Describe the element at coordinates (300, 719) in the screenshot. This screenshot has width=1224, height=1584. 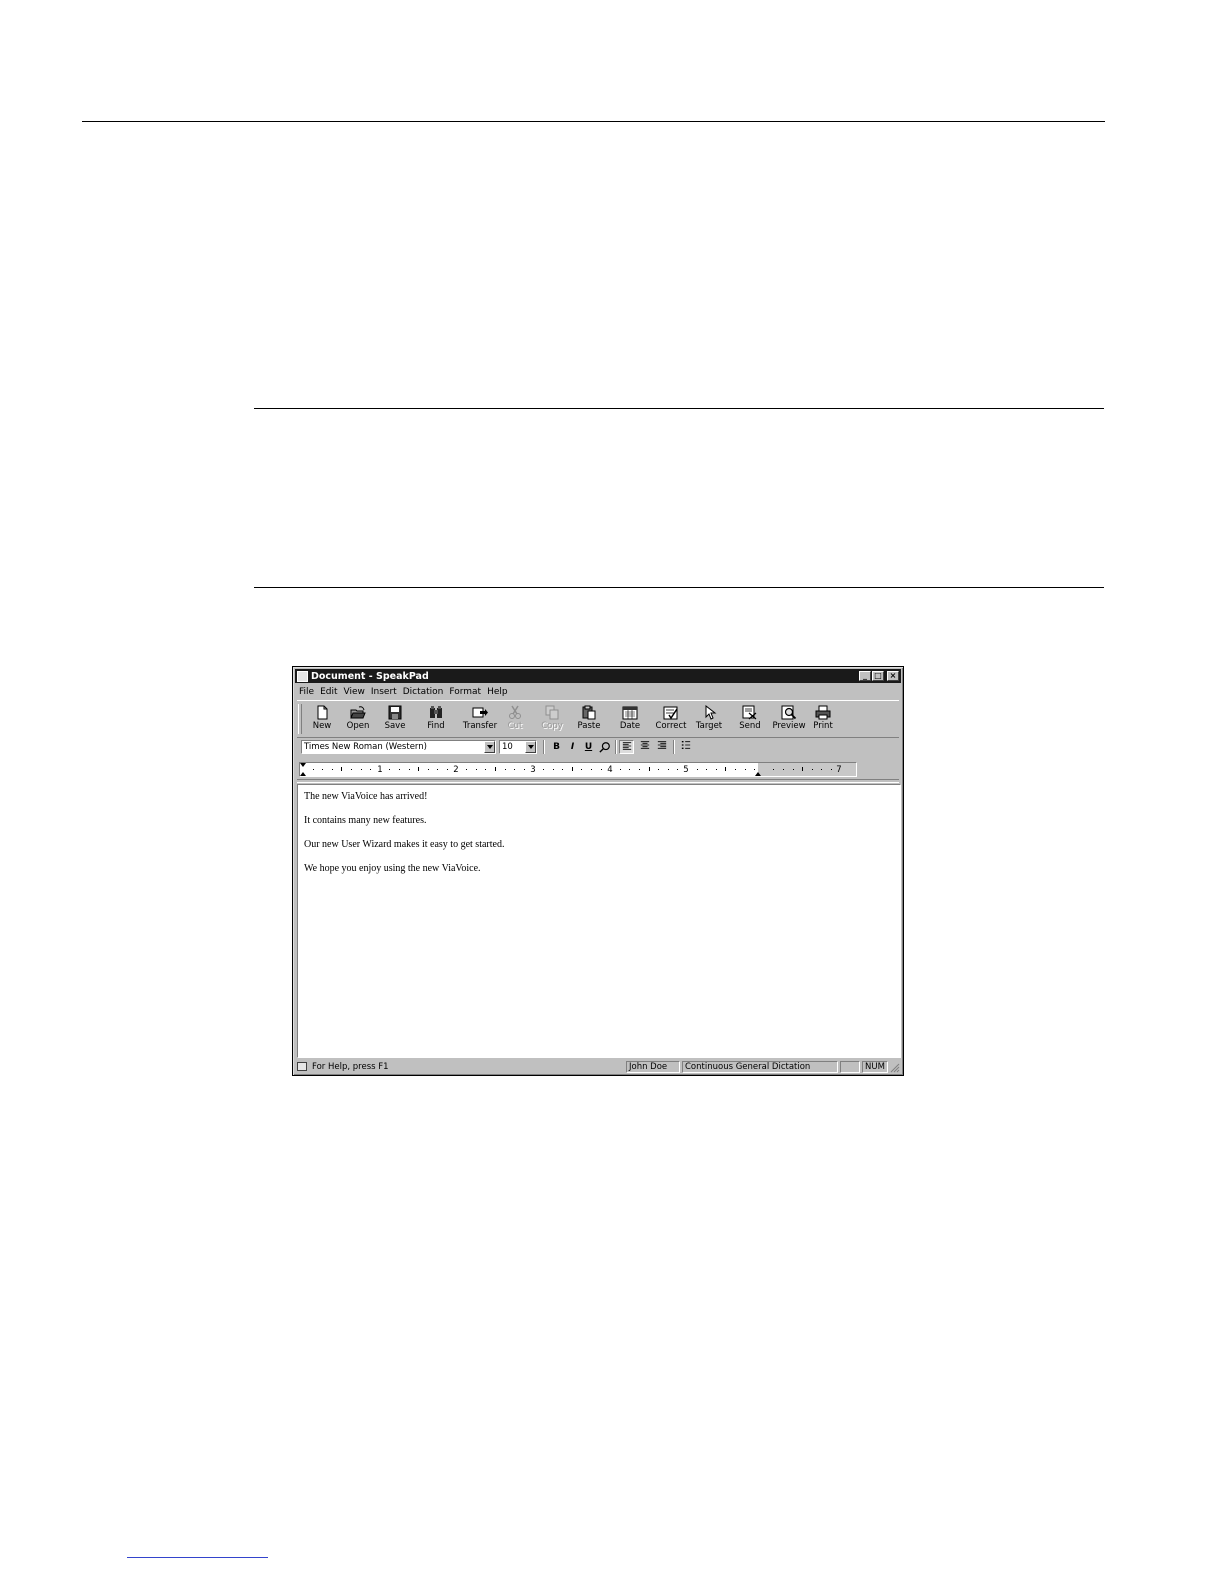
I see `toolbar-grip` at that location.